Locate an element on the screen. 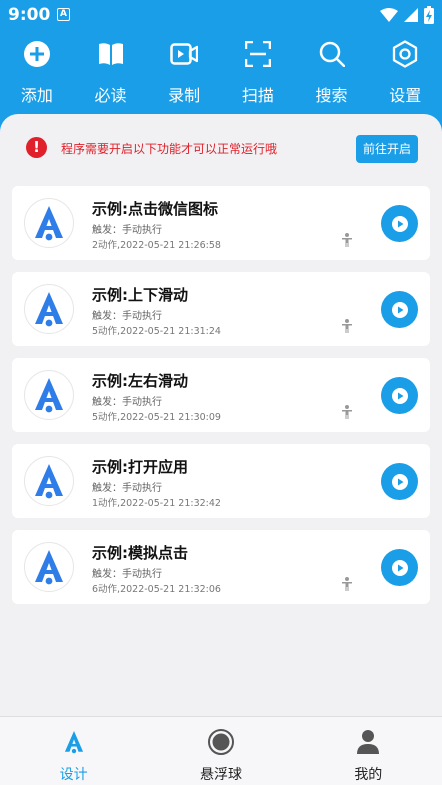 The image size is (442, 785). floating-ball-icon is located at coordinates (221, 742).